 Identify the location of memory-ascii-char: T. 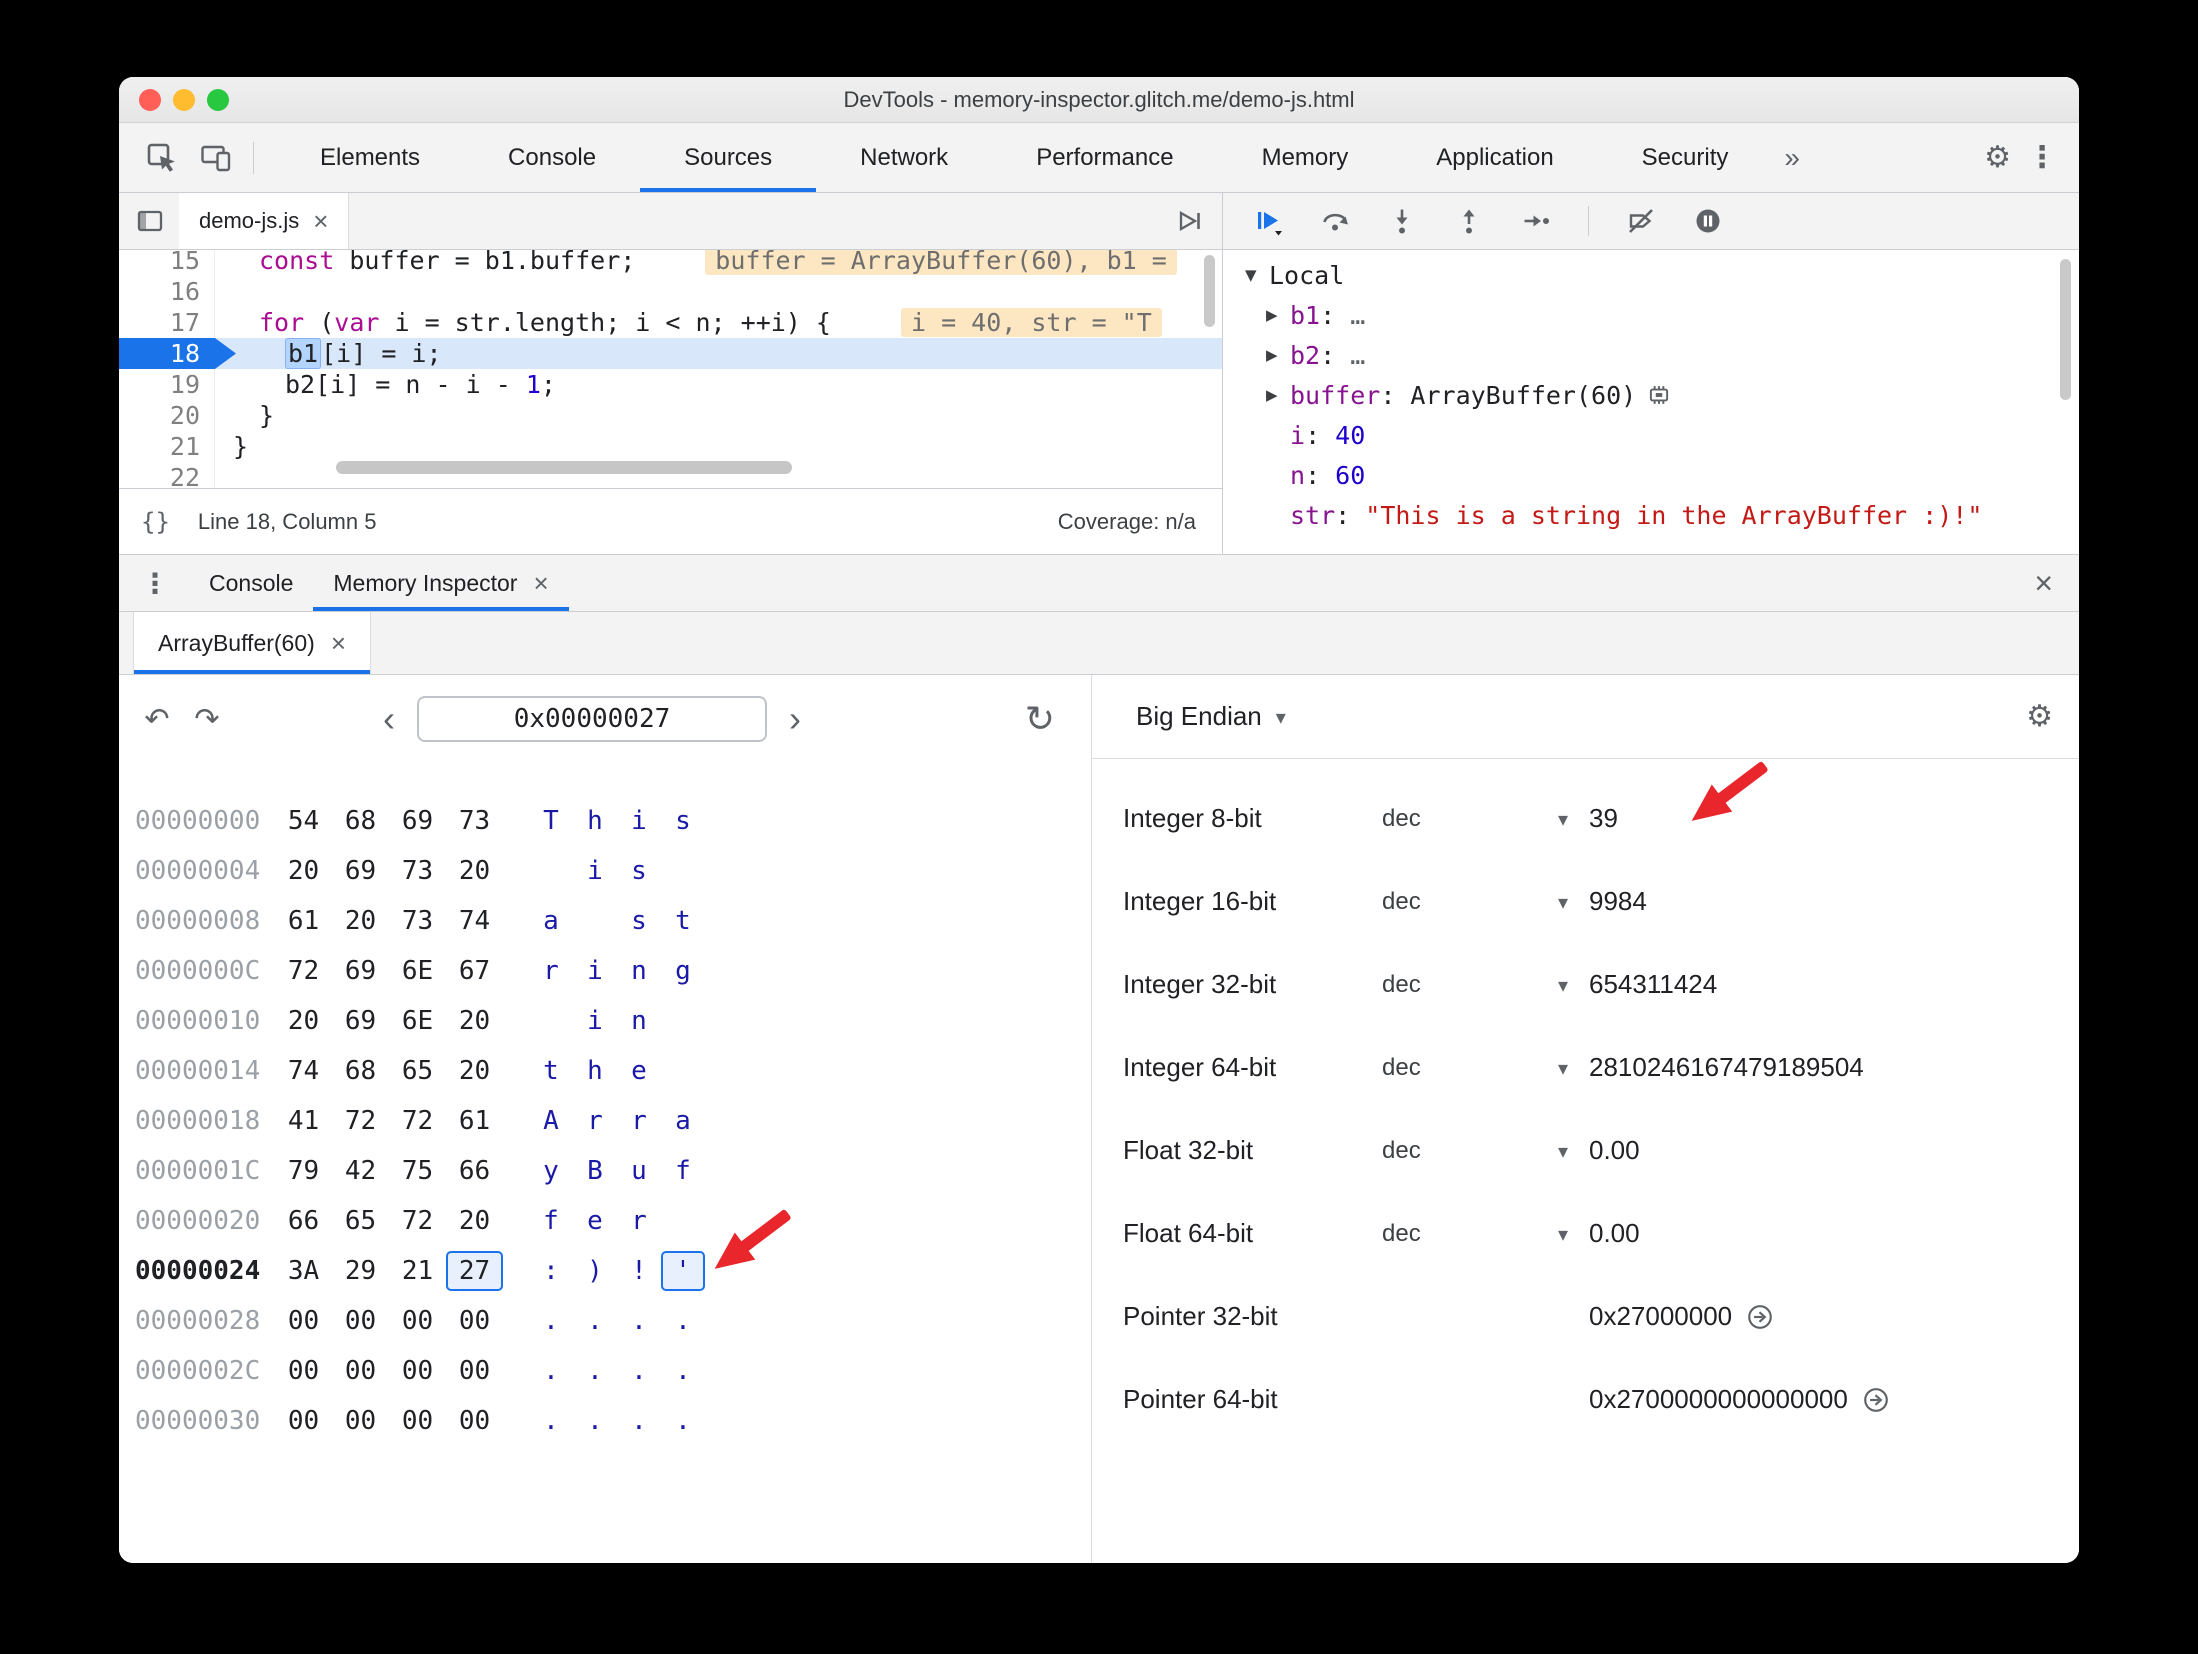
(551, 821).